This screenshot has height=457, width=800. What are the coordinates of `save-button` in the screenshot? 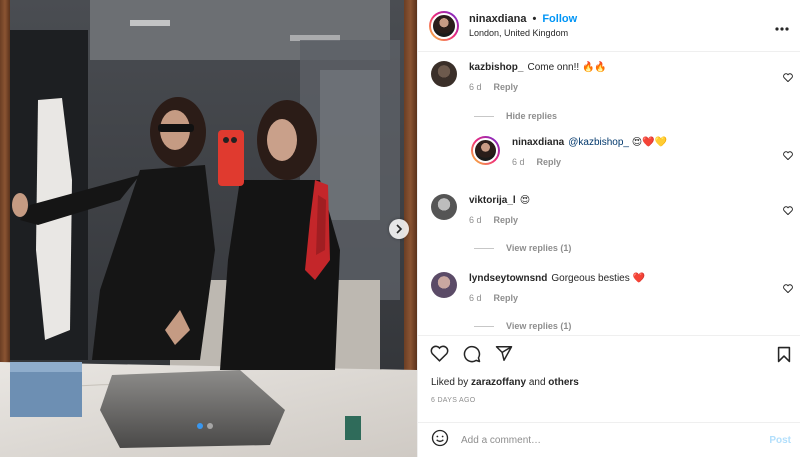 It's located at (784, 357).